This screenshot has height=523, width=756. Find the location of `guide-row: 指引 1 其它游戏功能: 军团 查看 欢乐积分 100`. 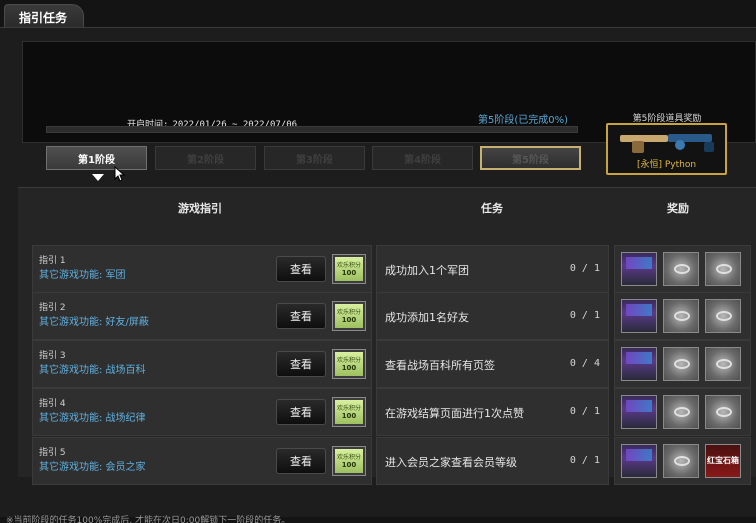

guide-row: 指引 1 其它游戏功能: 军团 查看 欢乐积分 100 is located at coordinates (202, 269).